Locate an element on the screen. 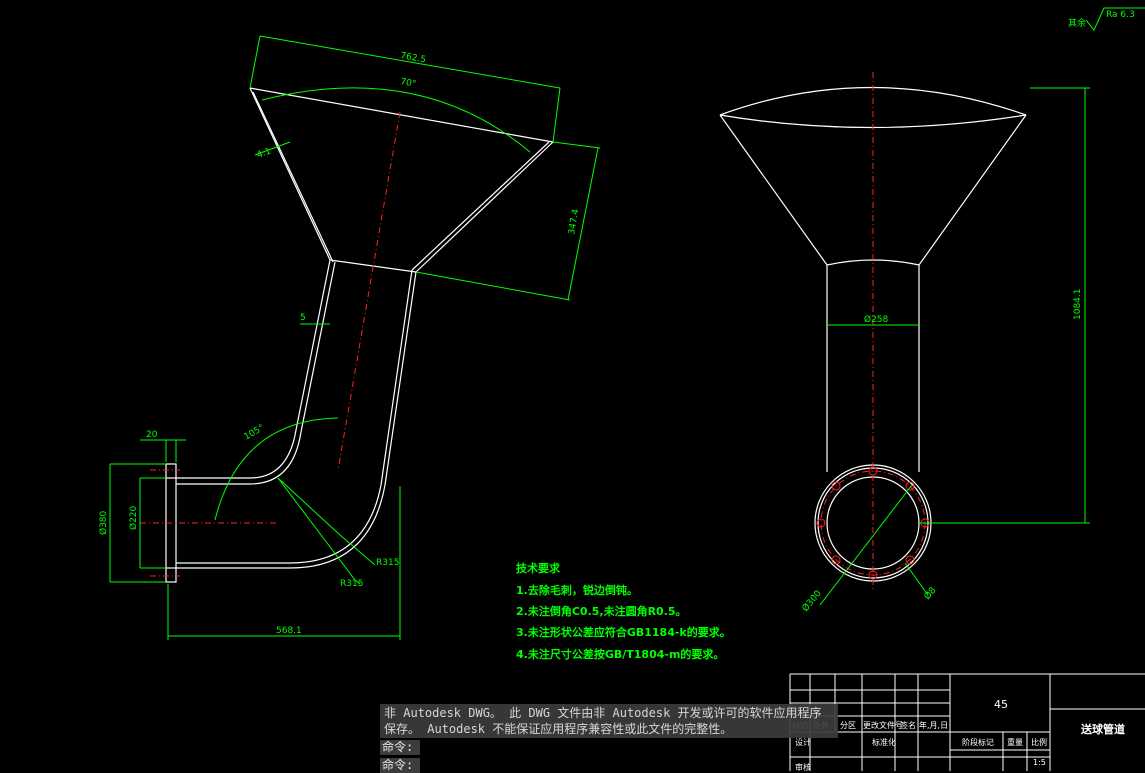  tb-change-doc: 更改文件号 is located at coordinates (883, 725).